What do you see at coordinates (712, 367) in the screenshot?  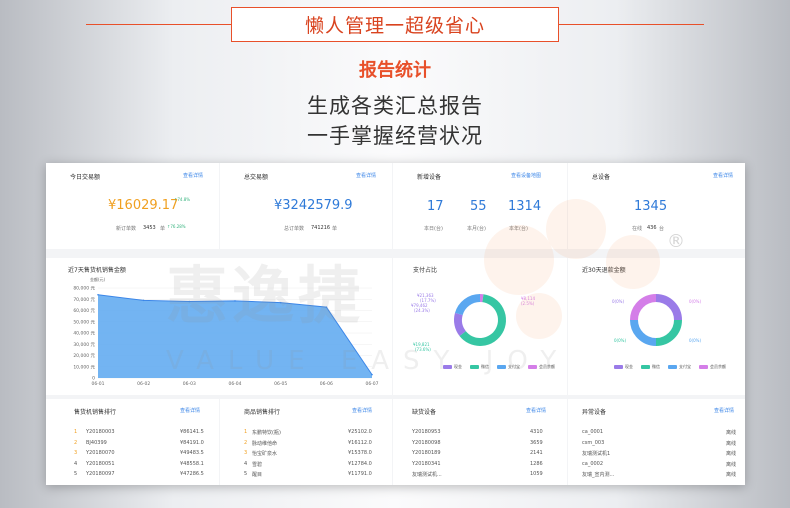 I see `legend-item: 会员余额` at bounding box center [712, 367].